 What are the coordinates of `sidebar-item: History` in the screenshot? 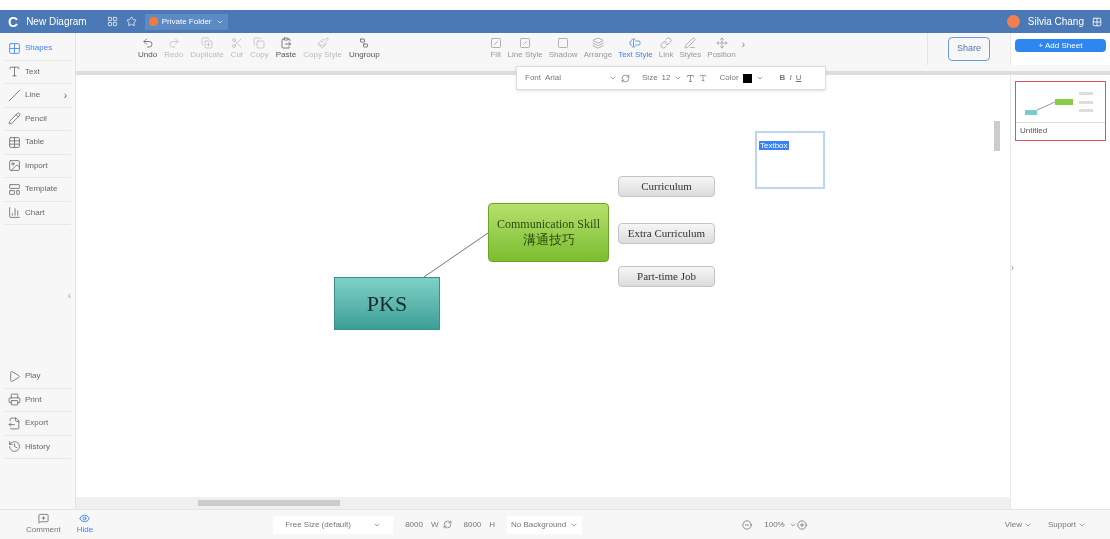 It's located at (37, 447).